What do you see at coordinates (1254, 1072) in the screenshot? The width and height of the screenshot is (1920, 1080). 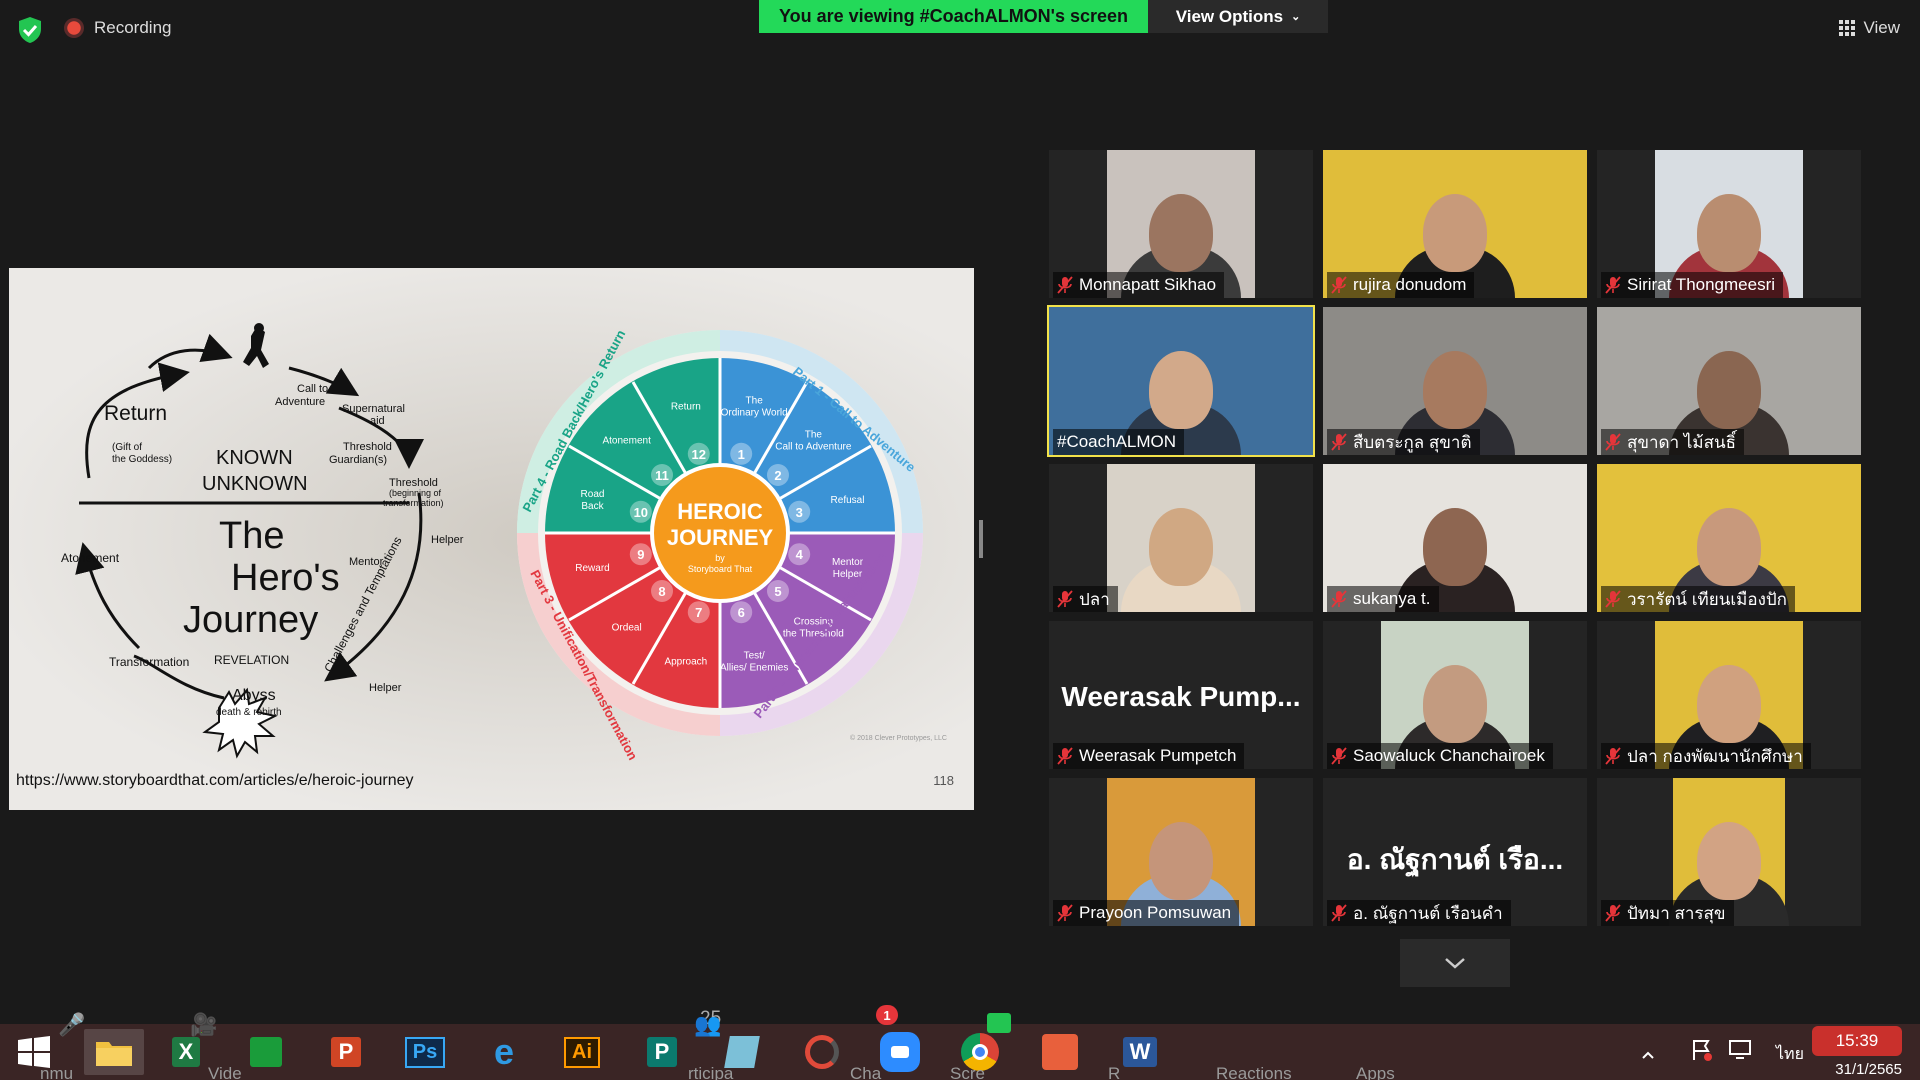 I see `reactions-label: Reactions` at bounding box center [1254, 1072].